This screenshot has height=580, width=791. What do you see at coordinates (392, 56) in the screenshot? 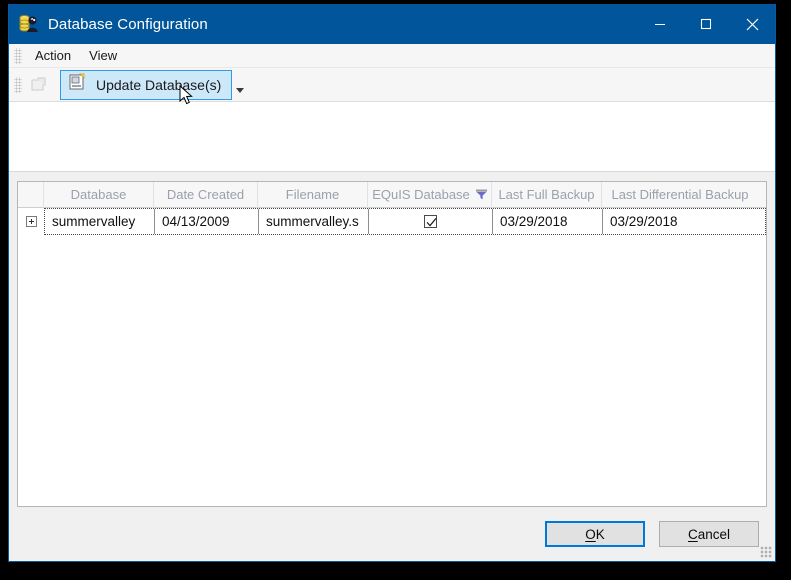
I see `menu-bar: Action View` at bounding box center [392, 56].